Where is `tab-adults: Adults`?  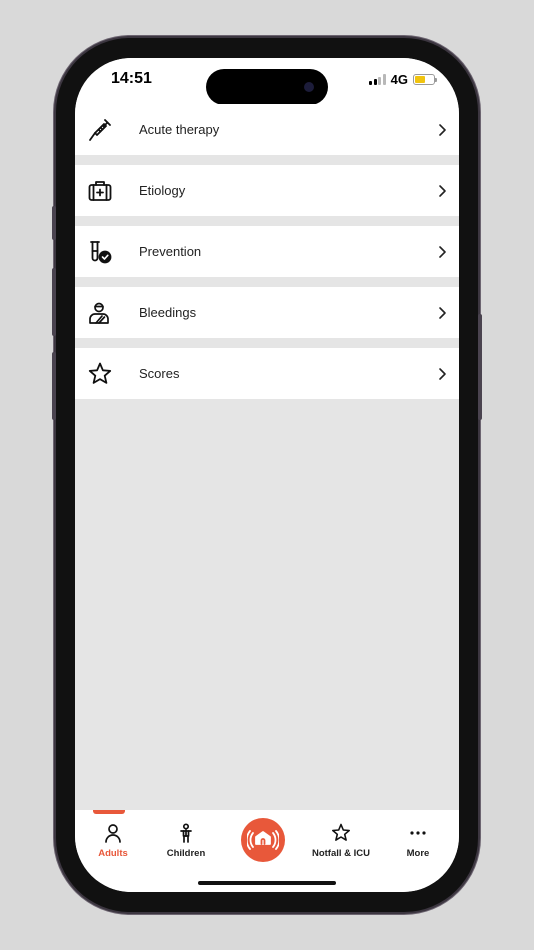
tab-adults: Adults is located at coordinates (113, 840).